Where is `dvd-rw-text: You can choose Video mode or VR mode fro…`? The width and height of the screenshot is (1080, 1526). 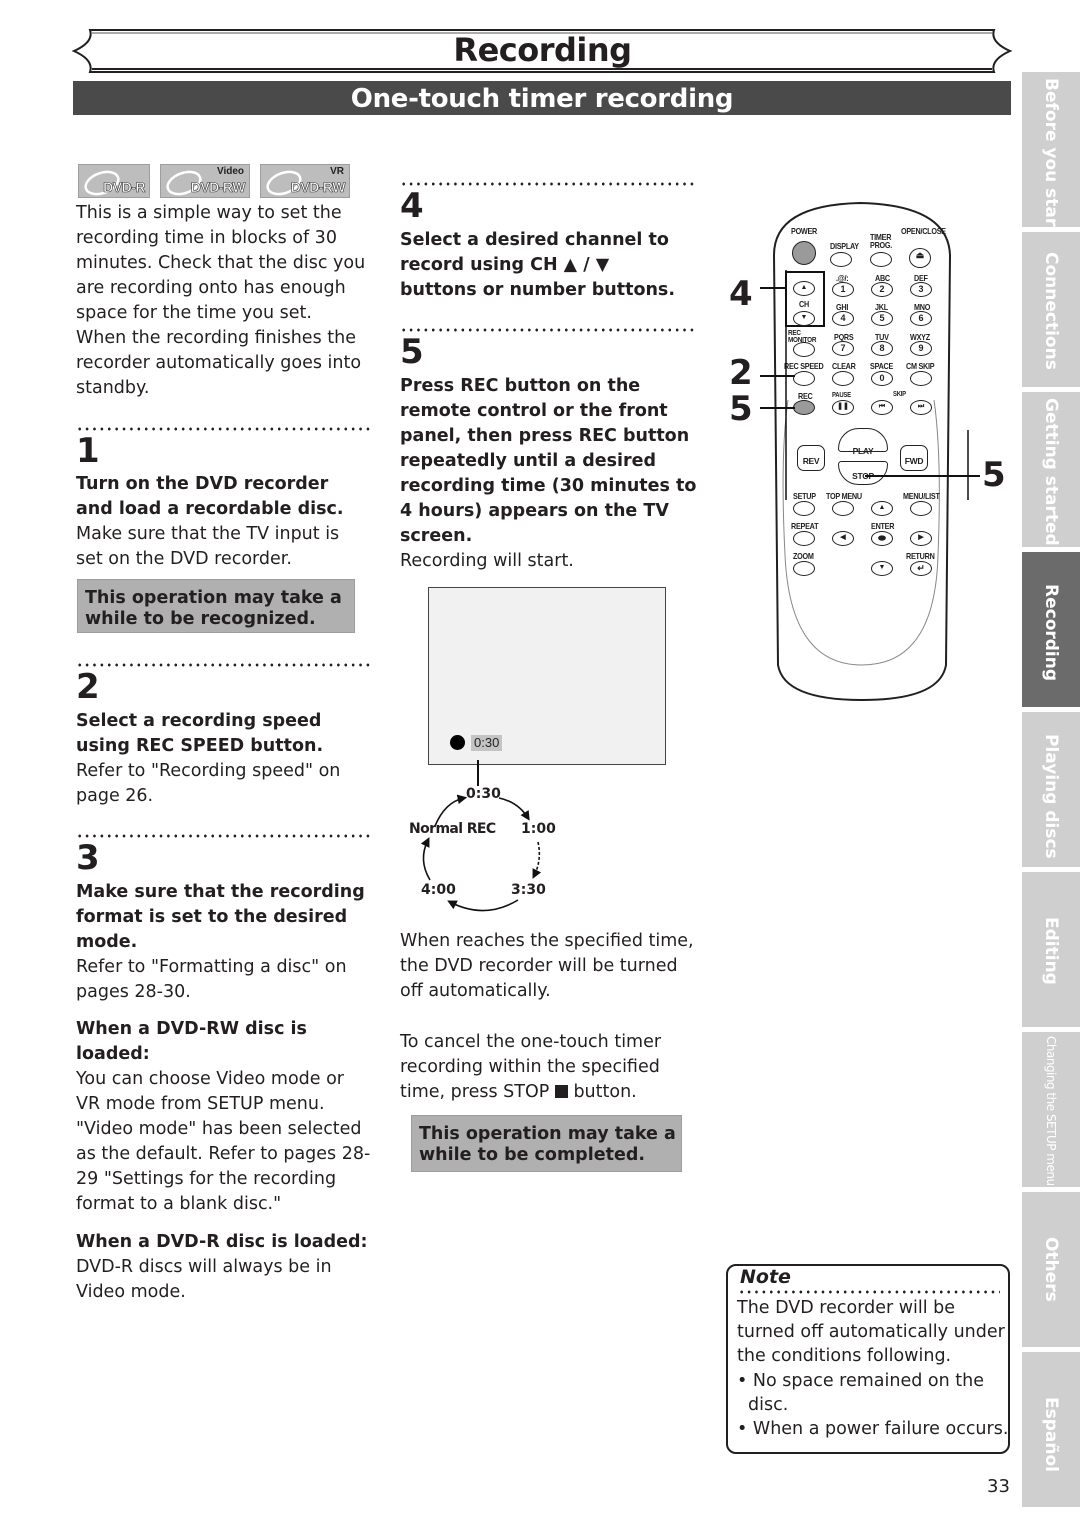
dvd-rw-text: You can choose Video mode or VR mode fro… is located at coordinates (223, 1141).